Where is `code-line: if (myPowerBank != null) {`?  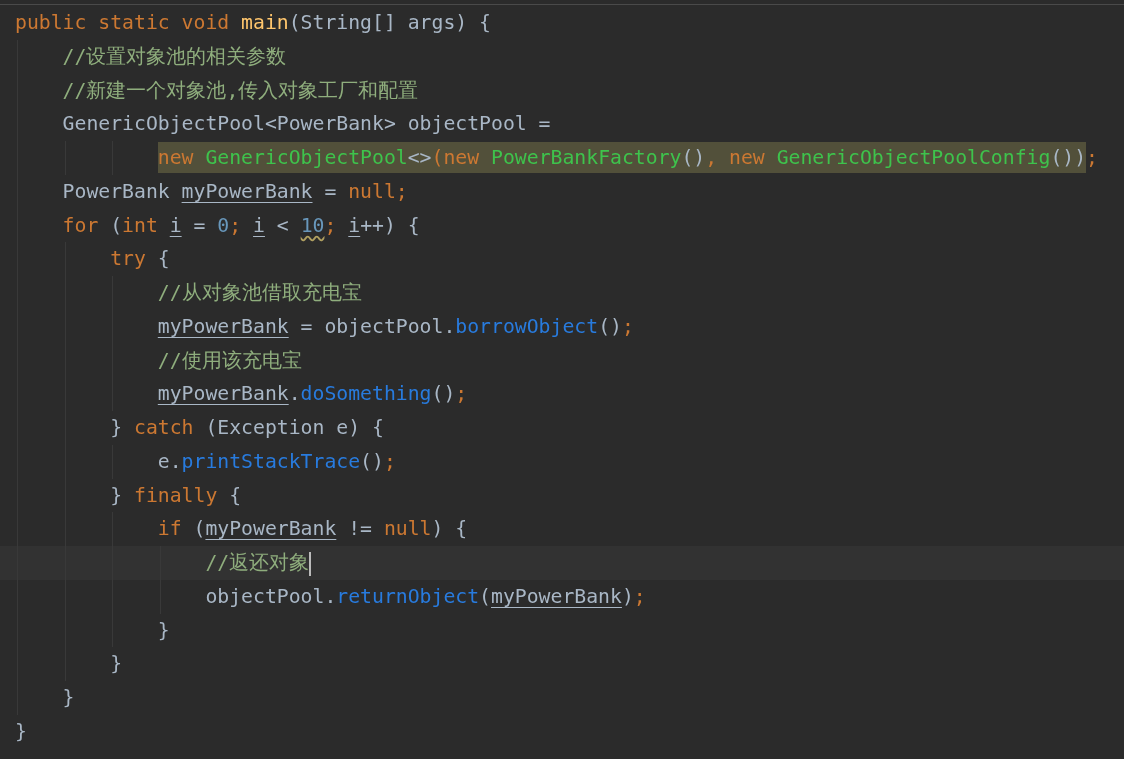 code-line: if (myPowerBank != null) { is located at coordinates (312, 529).